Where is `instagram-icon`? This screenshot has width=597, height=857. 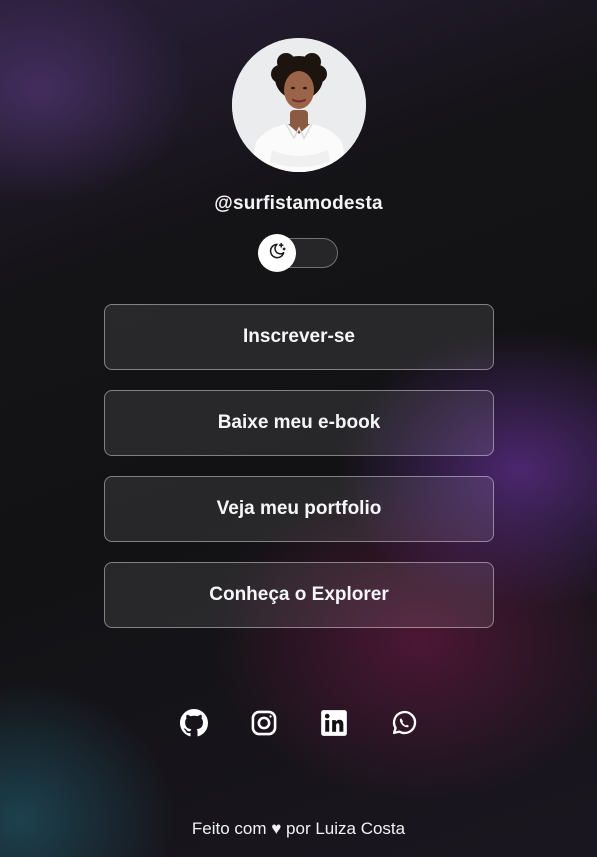 instagram-icon is located at coordinates (264, 723).